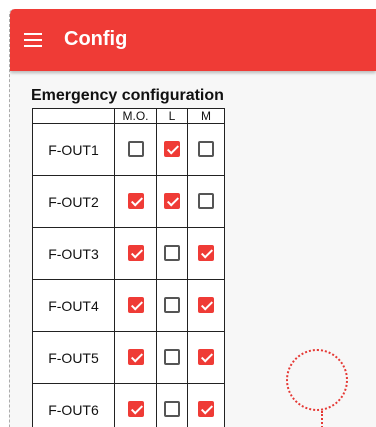 Image resolution: width=376 pixels, height=427 pixels. I want to click on output-label: F-OUT2, so click(73, 201).